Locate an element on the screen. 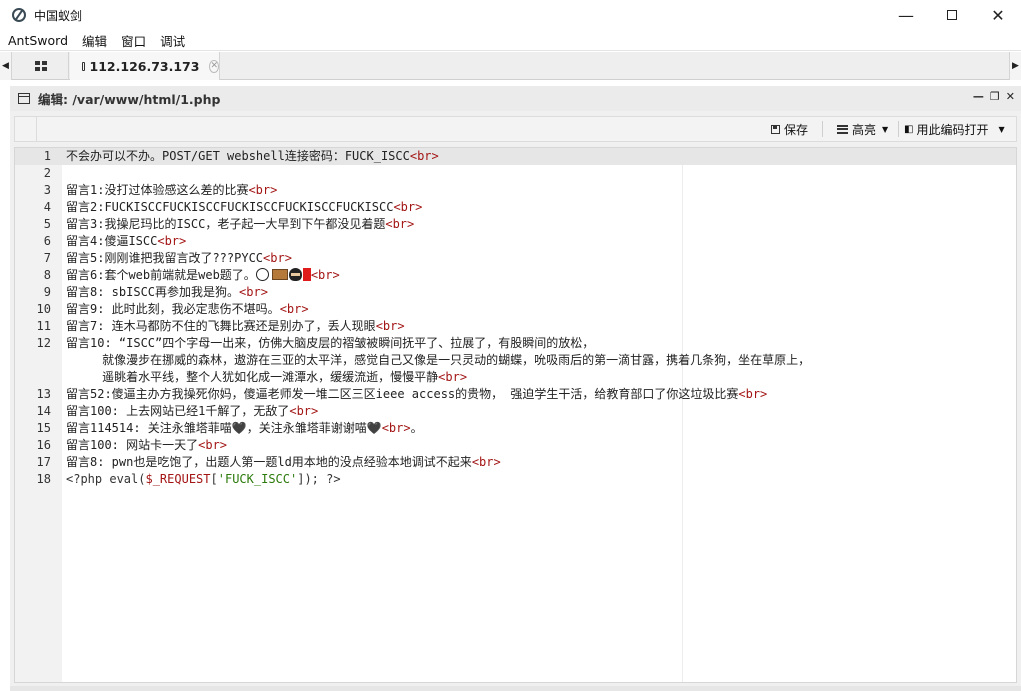  code-line: 10 留言9: 此时此刻，我必定悲伤不堪吗。<br> is located at coordinates (515, 309).